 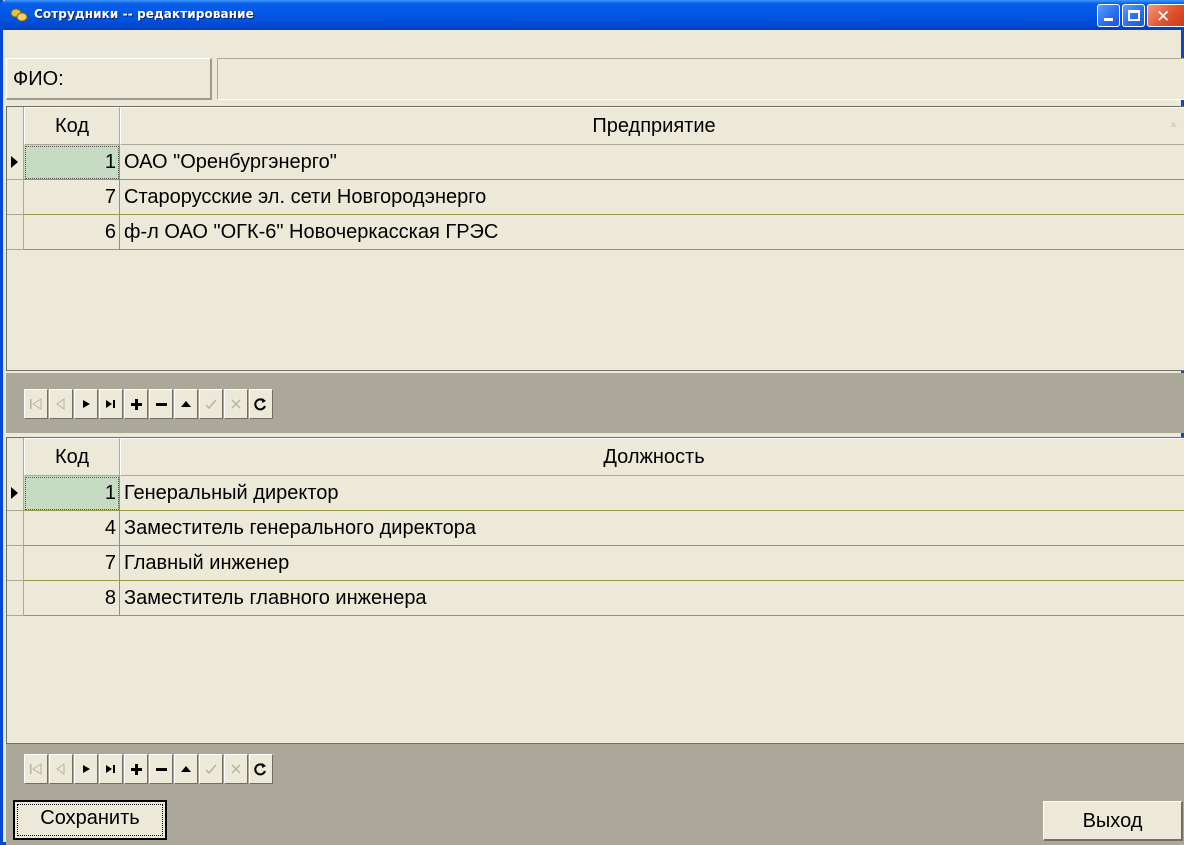 I want to click on save-button: Сохранить, so click(x=90, y=820).